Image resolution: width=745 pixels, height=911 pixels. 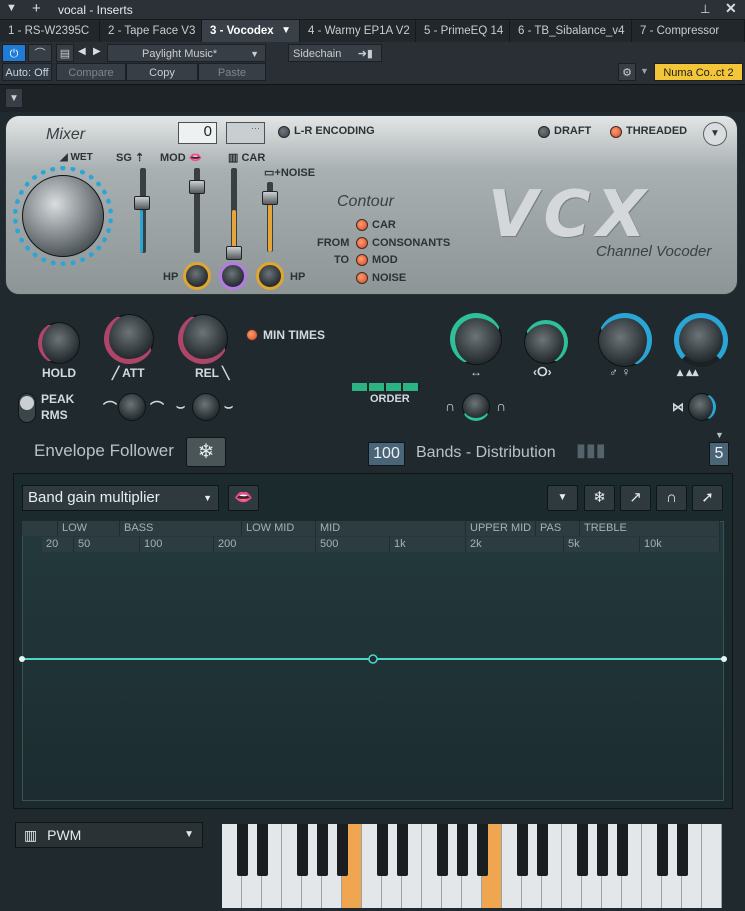 I want to click on bands-count-field: 100, so click(x=386, y=454).